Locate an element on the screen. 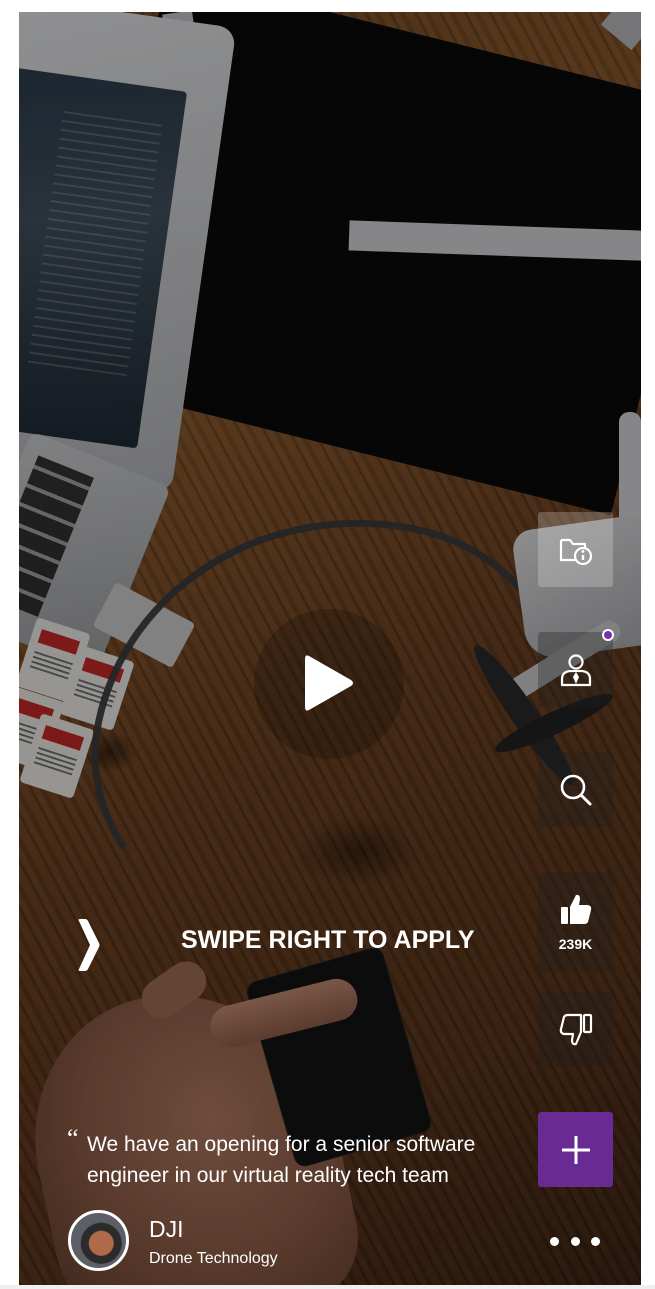 This screenshot has height=1289, width=655. likes-count: 239K is located at coordinates (575, 944).